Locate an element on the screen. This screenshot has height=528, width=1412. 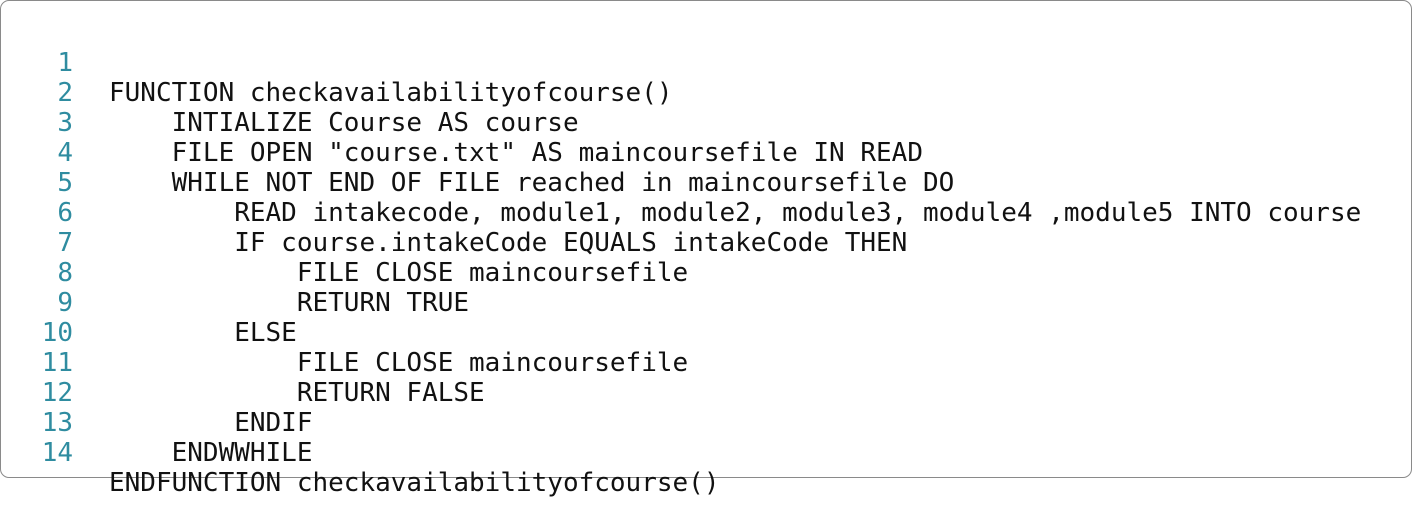
code-text: ENDFUNCTION checkavailabilityofcourse() is located at coordinates (414, 483).